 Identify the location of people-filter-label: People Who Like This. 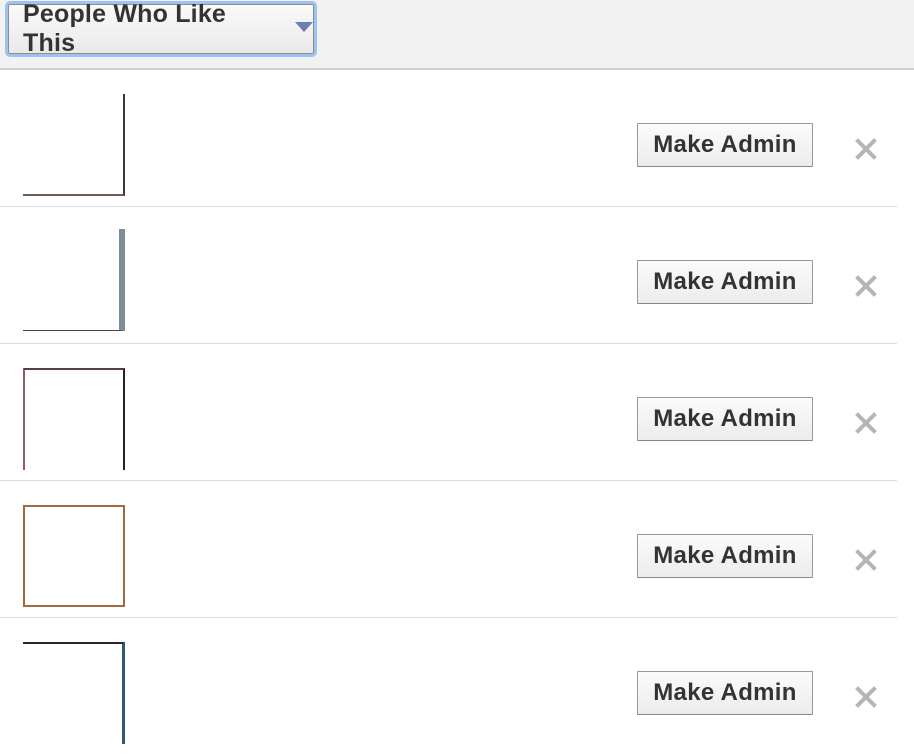
(125, 28).